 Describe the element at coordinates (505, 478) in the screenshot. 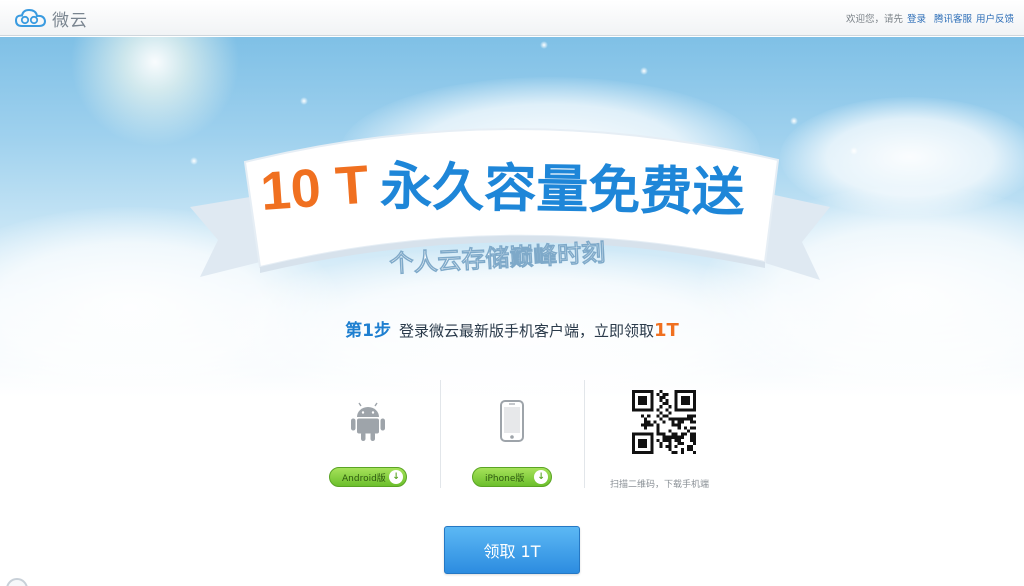

I see `iphone-download-label: iPhone版` at that location.